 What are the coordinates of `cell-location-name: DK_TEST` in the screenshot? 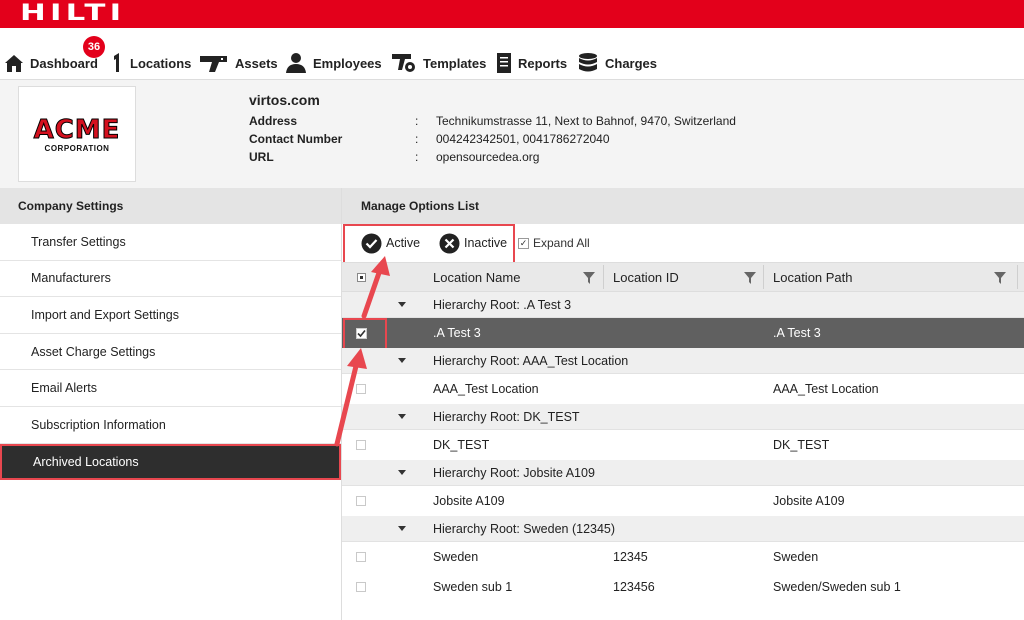 It's located at (461, 445).